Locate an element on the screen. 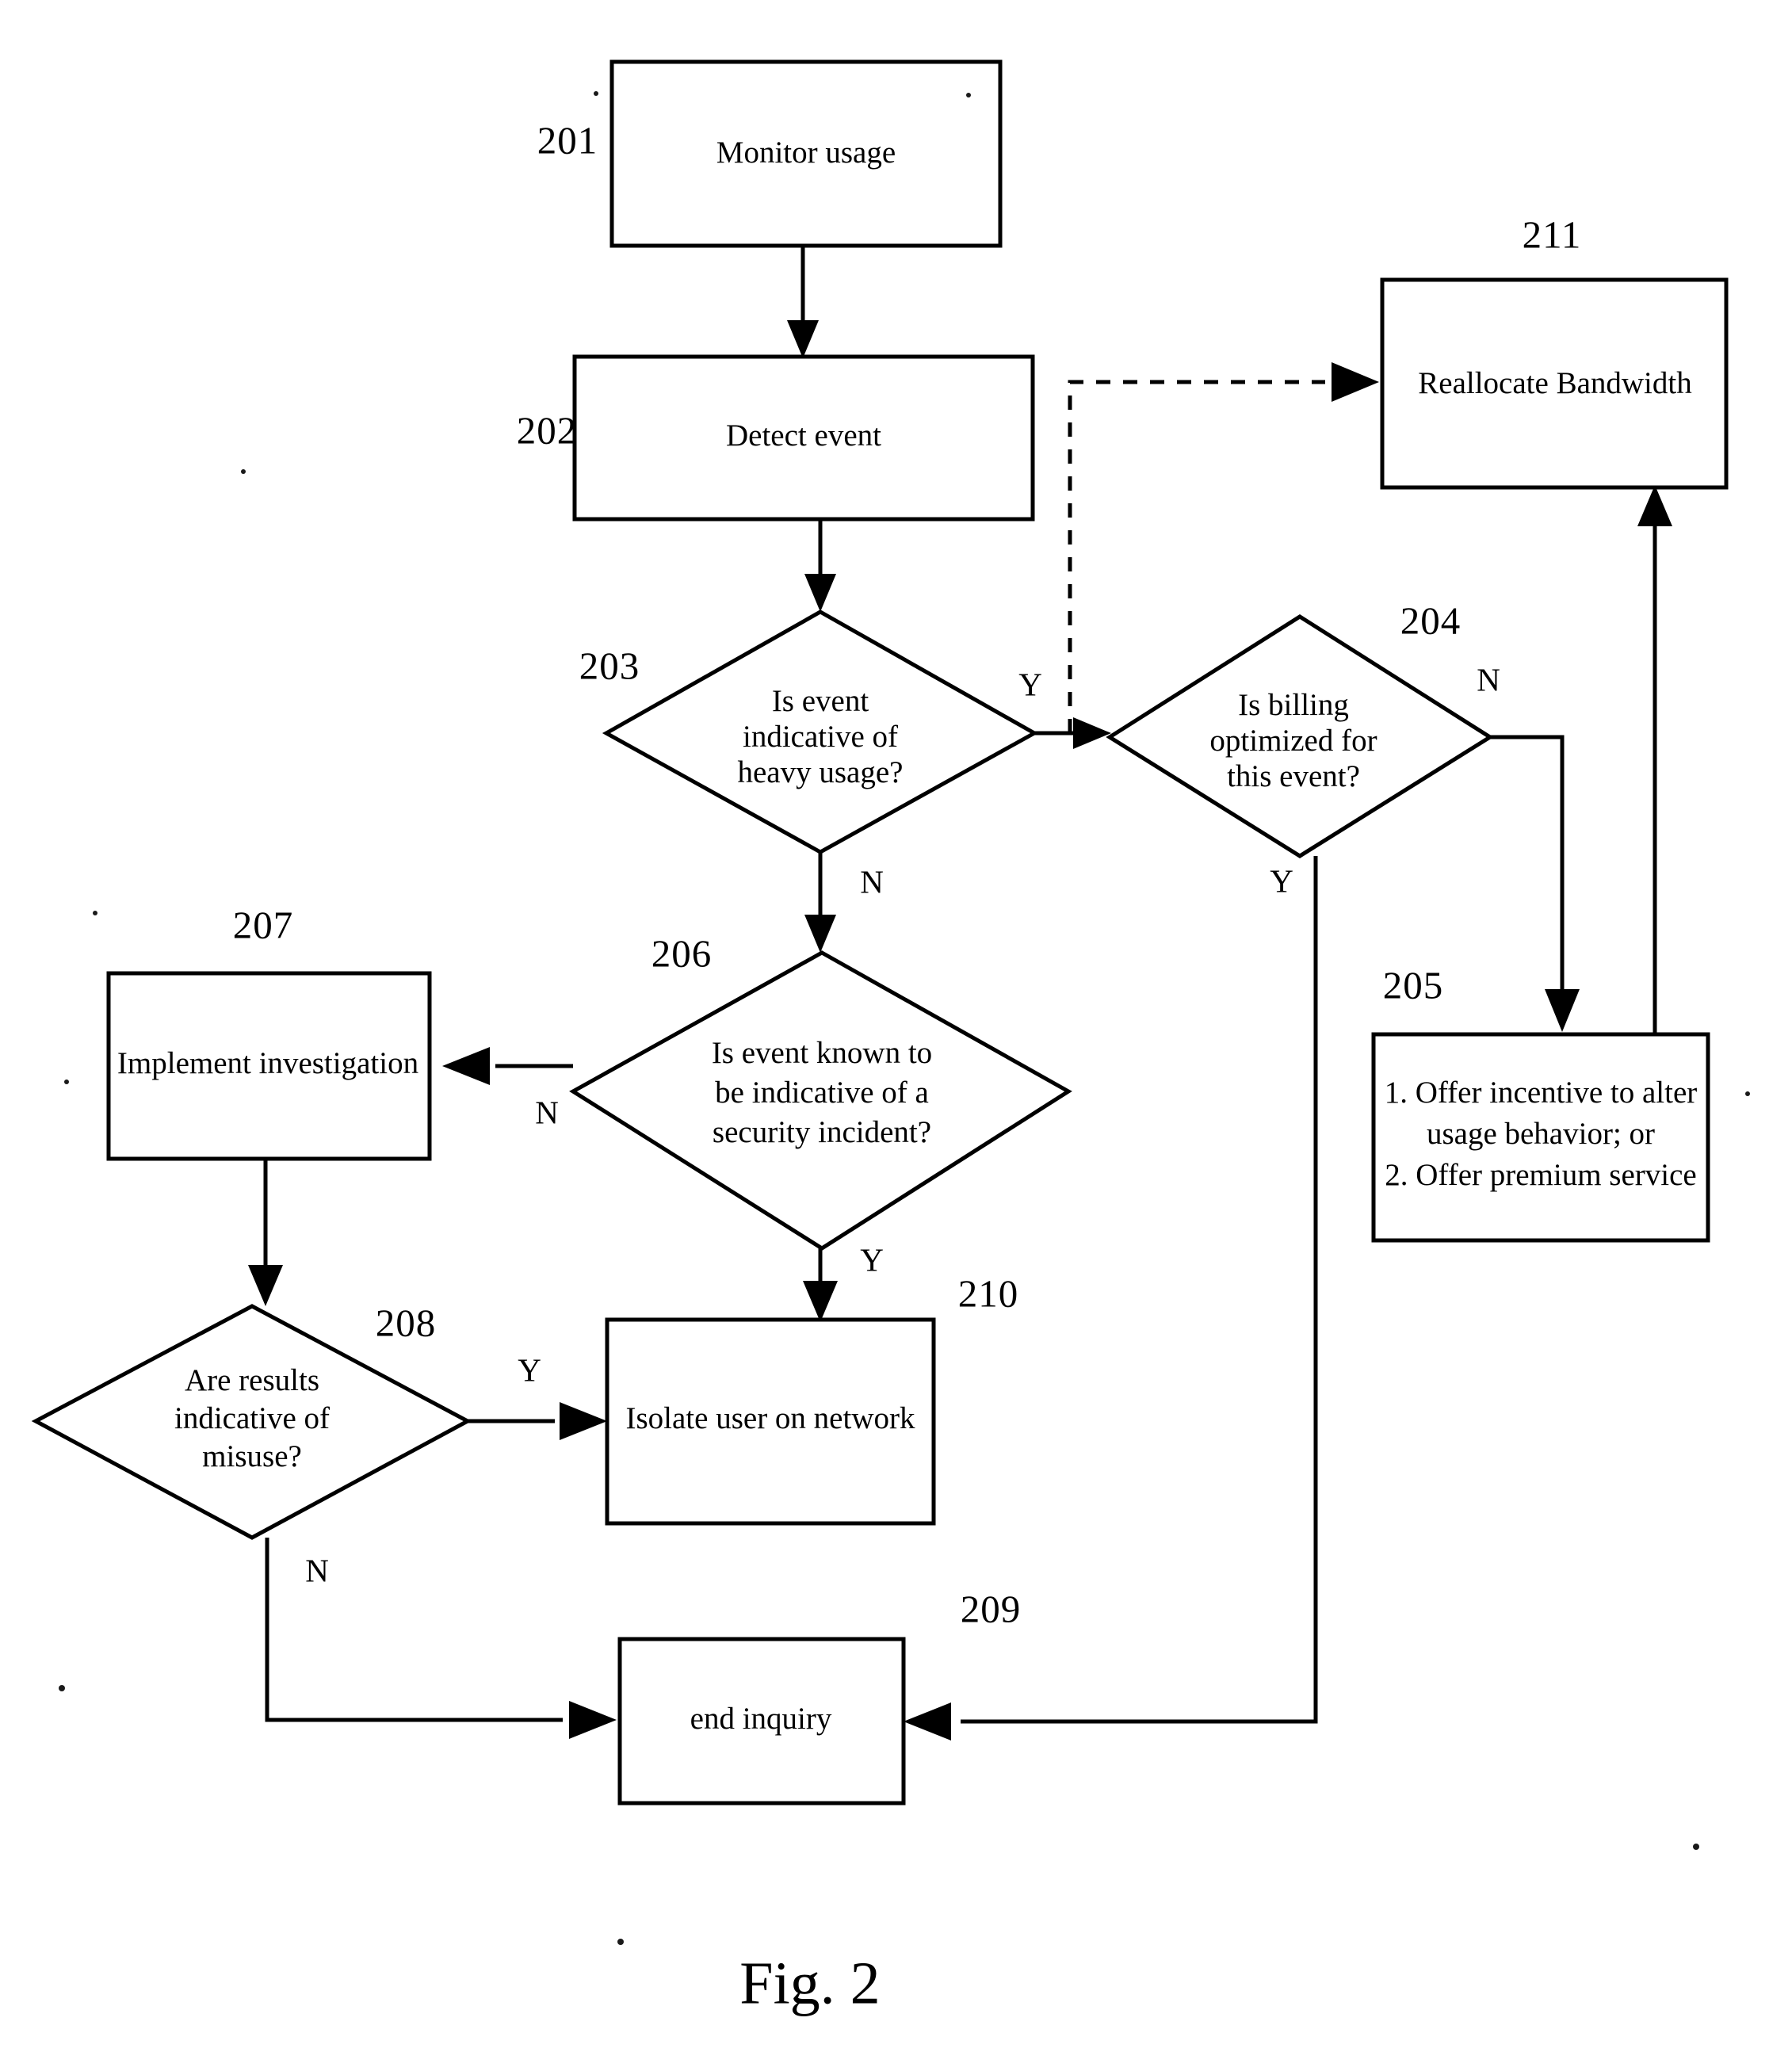 The height and width of the screenshot is (2052, 1792). node-208-label-line2: indicative of is located at coordinates (252, 1418).